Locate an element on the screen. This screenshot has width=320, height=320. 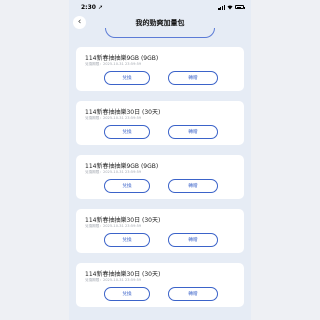
back-button: ‹ is located at coordinates (79, 22).